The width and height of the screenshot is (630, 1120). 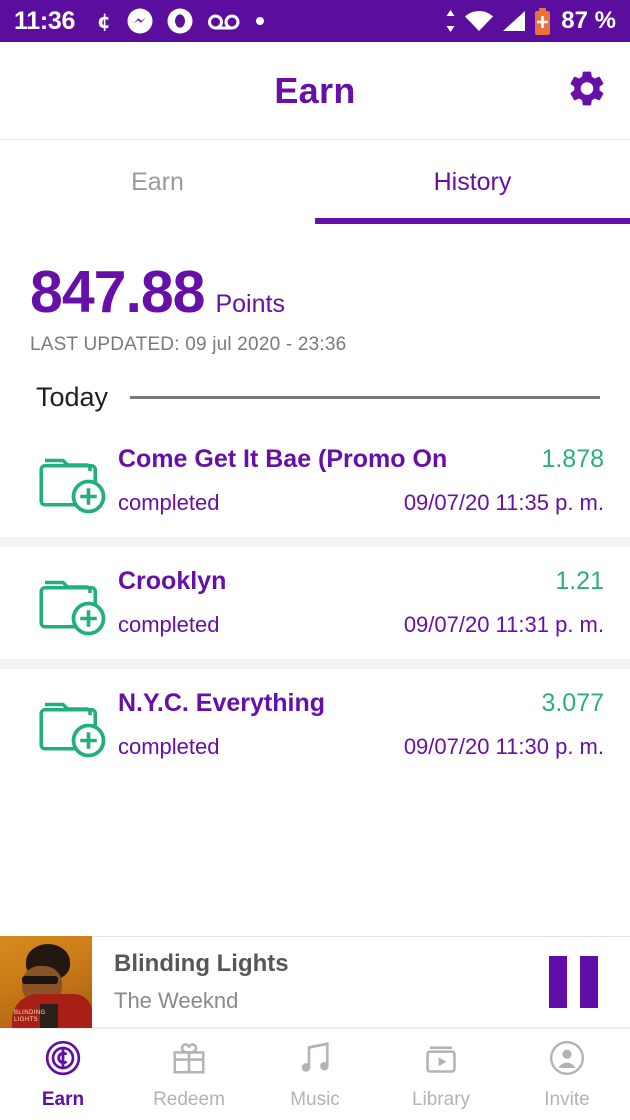 I want to click on album-art: BLINDING LIGHTS, so click(x=46, y=982).